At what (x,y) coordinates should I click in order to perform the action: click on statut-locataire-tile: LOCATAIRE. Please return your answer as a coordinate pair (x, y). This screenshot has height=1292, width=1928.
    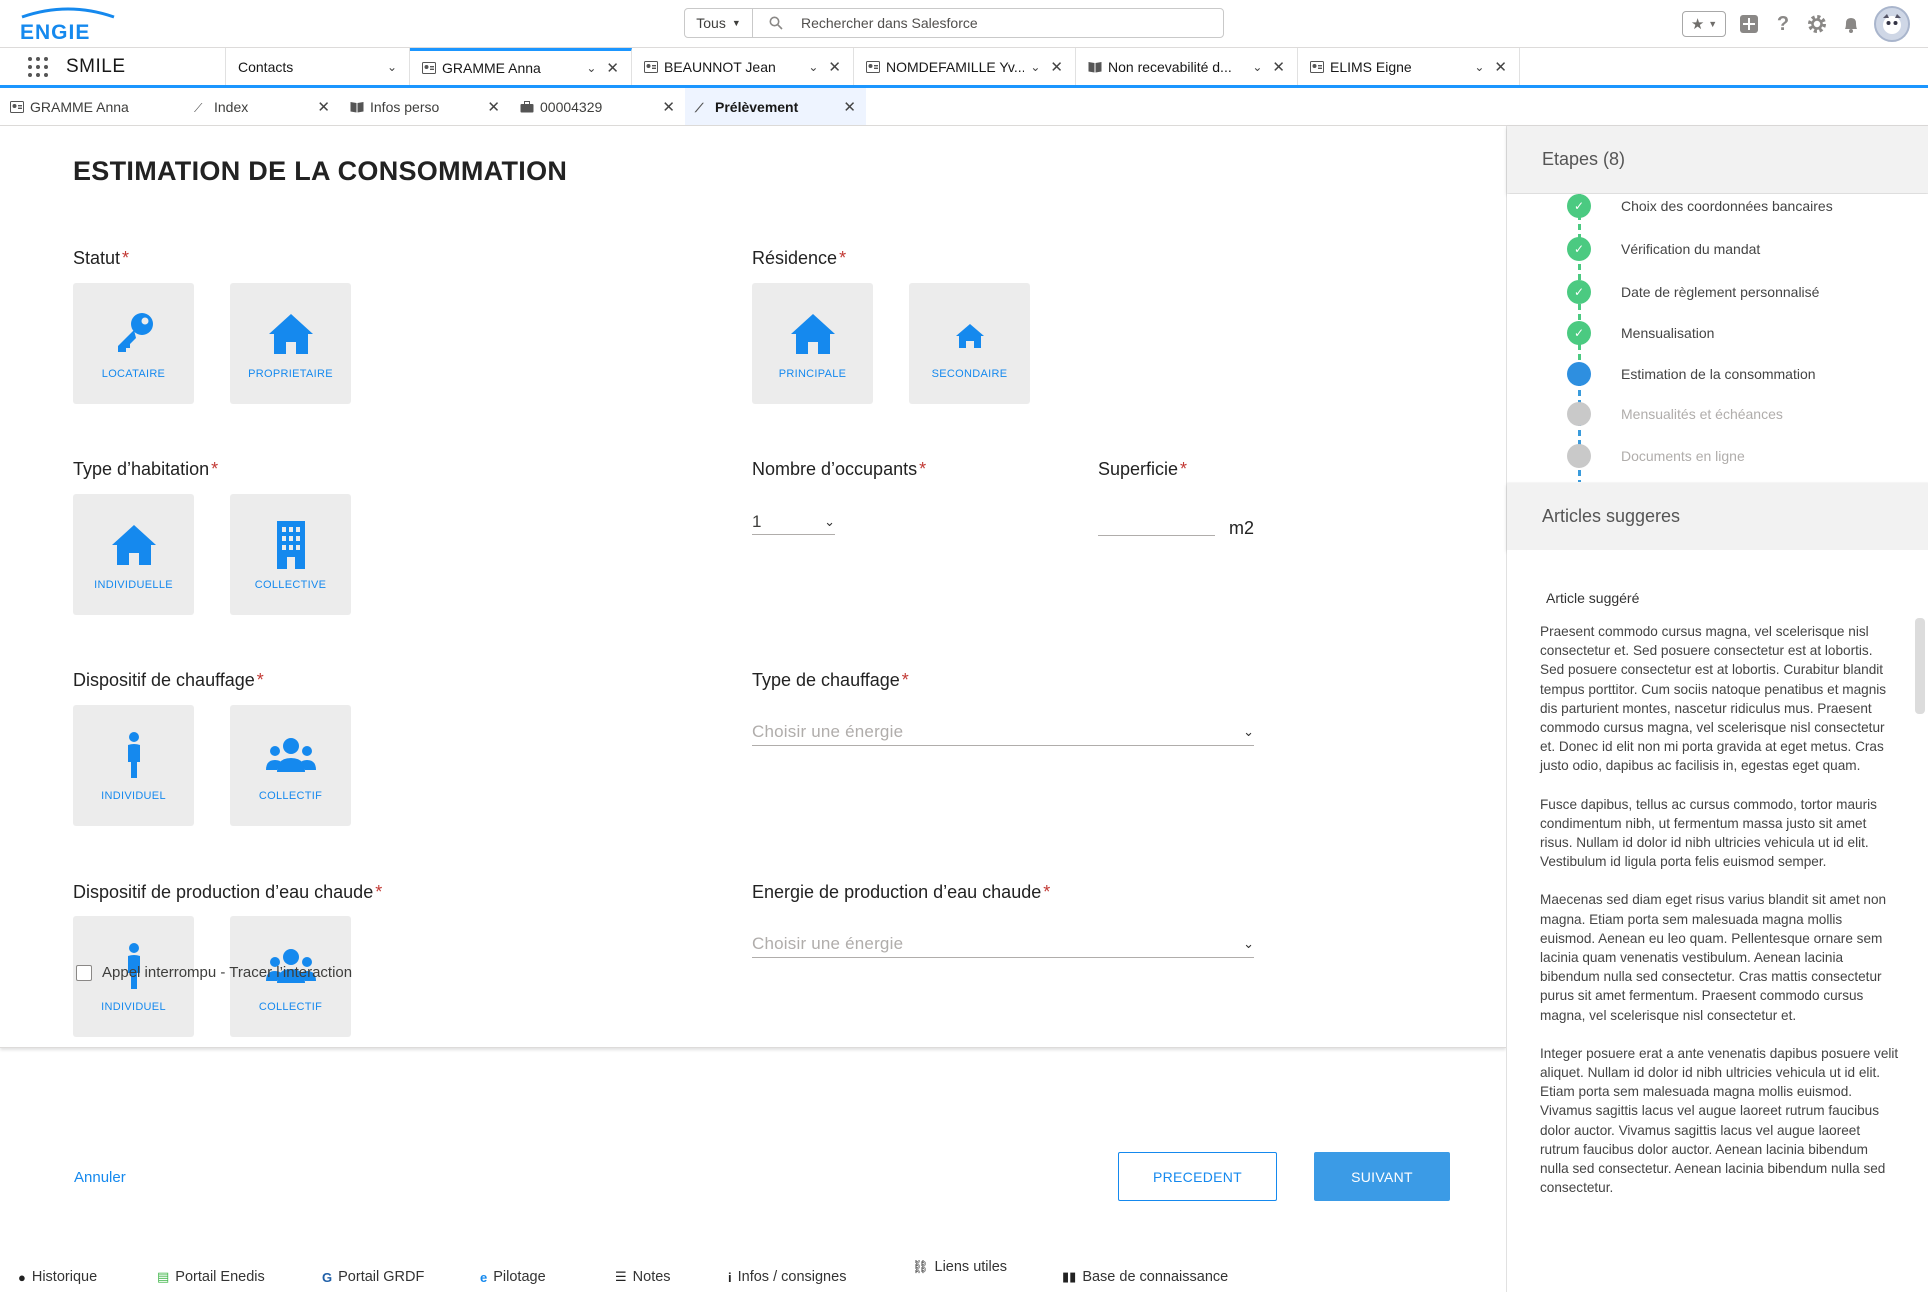
    Looking at the image, I should click on (133, 343).